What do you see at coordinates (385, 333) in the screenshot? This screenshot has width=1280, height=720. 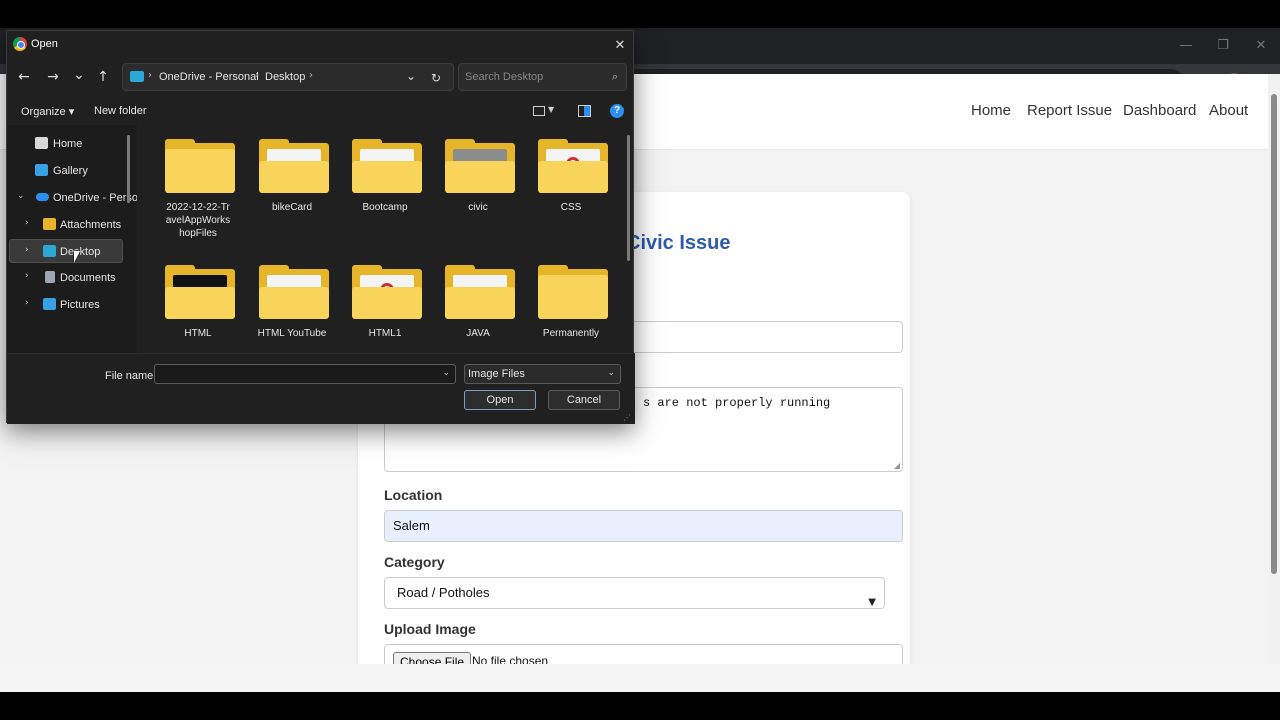 I see `folder-label: HTML1` at bounding box center [385, 333].